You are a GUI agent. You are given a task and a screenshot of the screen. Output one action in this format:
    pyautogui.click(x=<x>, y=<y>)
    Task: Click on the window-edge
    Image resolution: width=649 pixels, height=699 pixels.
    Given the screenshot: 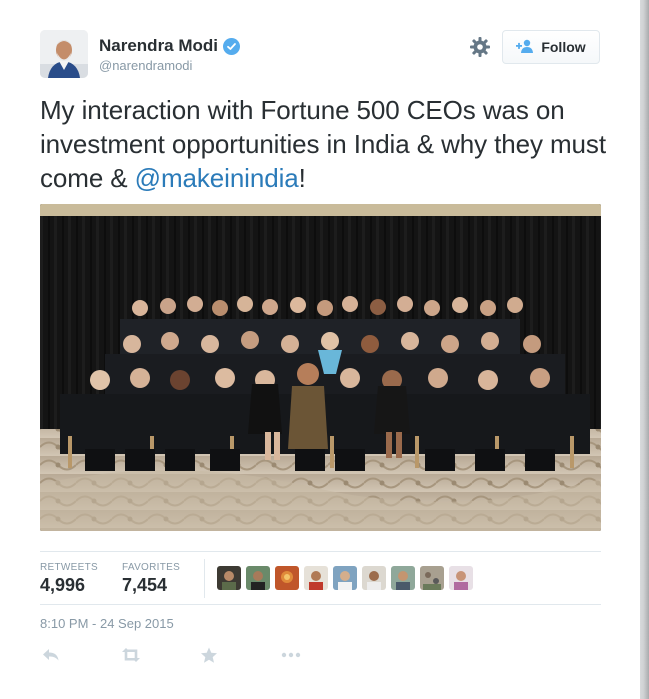 What is the action you would take?
    pyautogui.click(x=644, y=349)
    